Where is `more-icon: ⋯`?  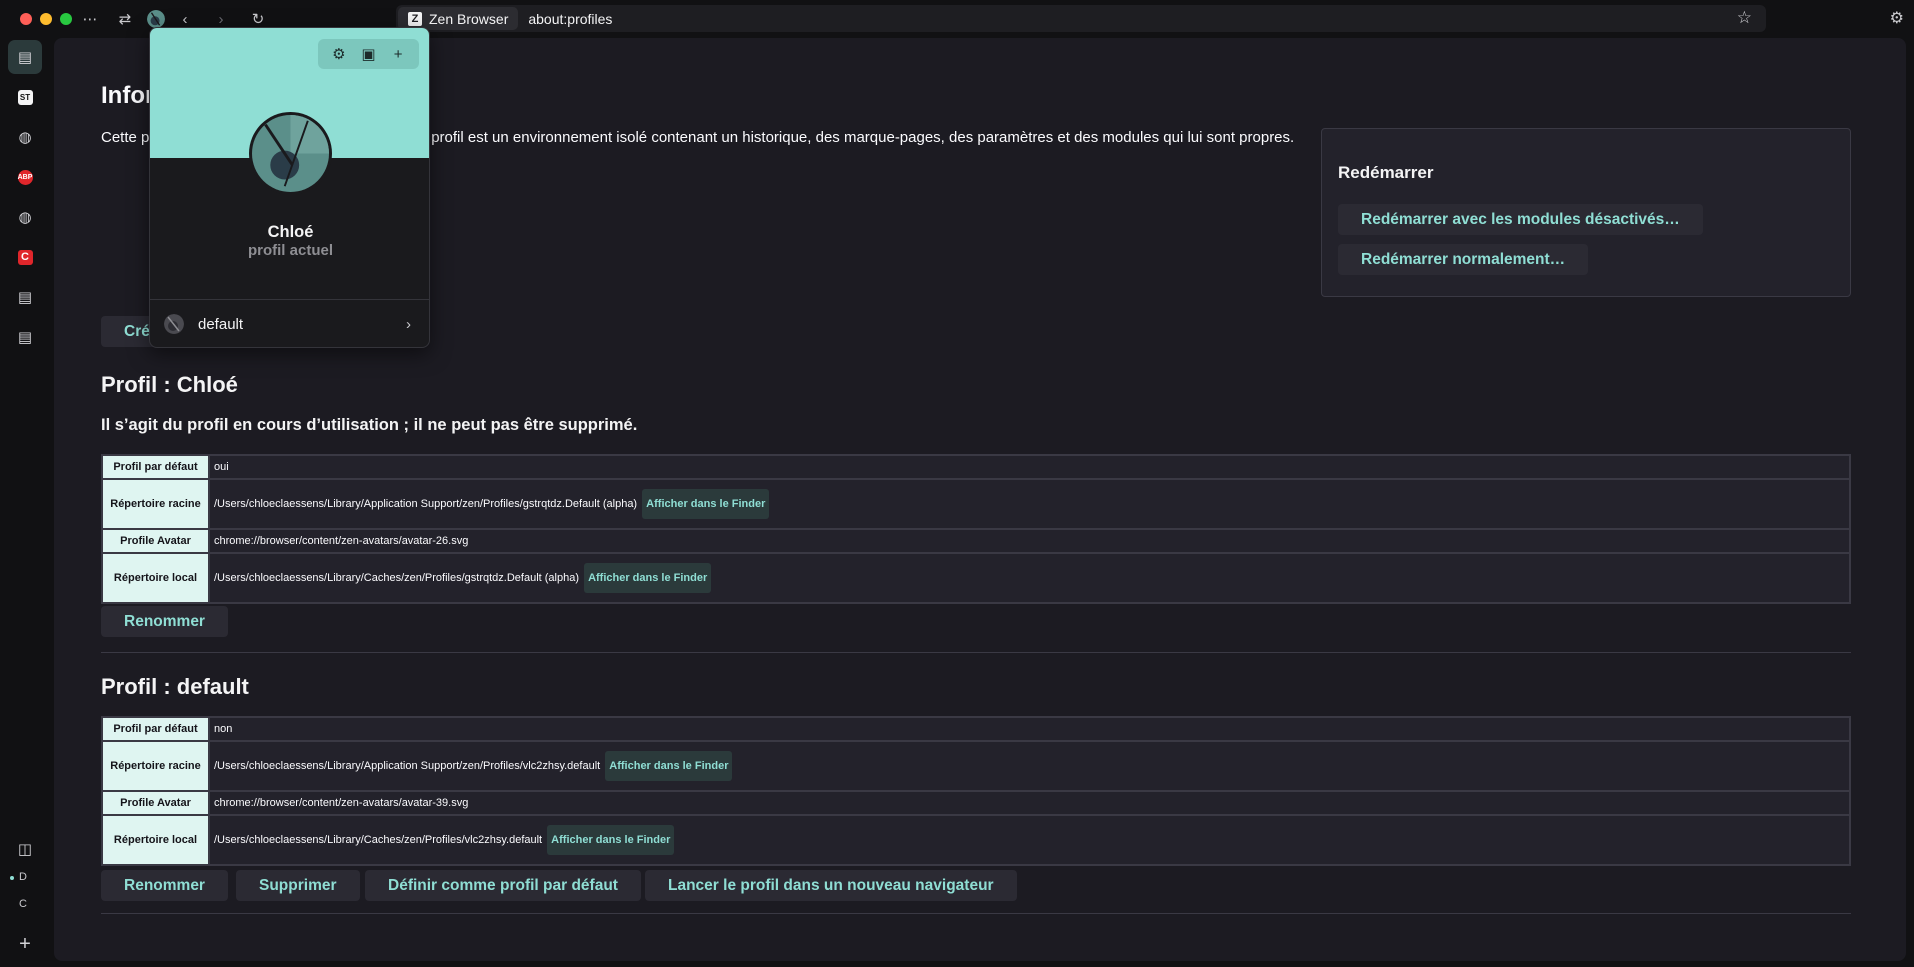 more-icon: ⋯ is located at coordinates (90, 19).